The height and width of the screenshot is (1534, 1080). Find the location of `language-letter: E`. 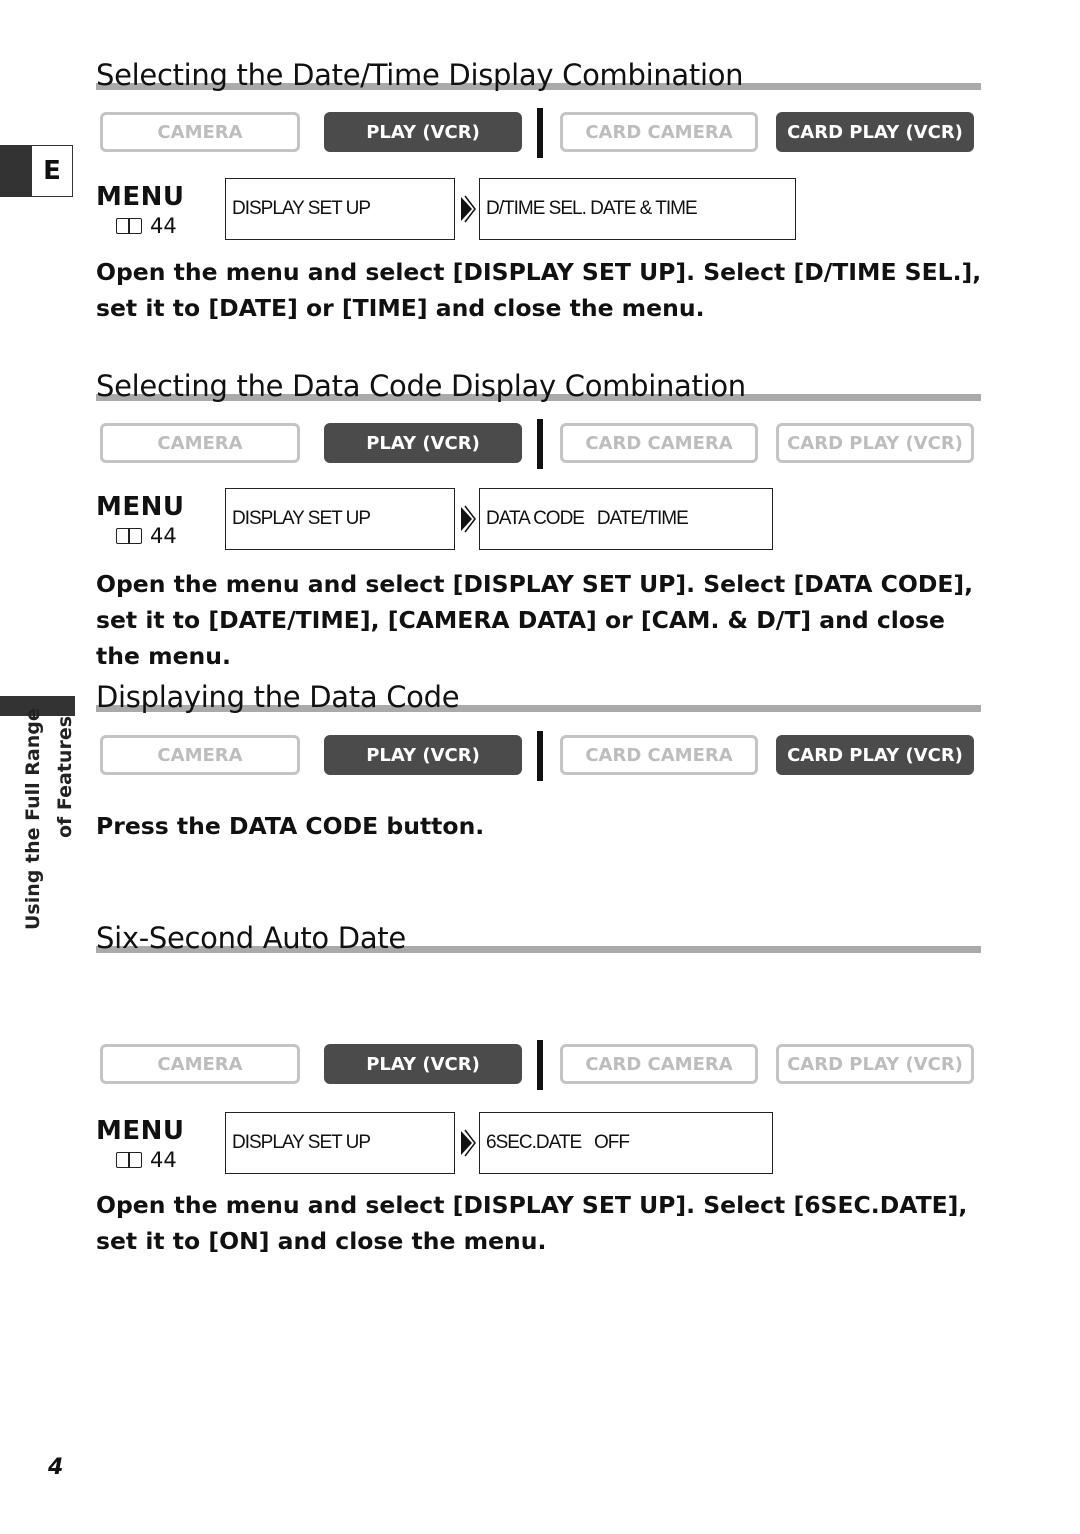

language-letter: E is located at coordinates (52, 171).